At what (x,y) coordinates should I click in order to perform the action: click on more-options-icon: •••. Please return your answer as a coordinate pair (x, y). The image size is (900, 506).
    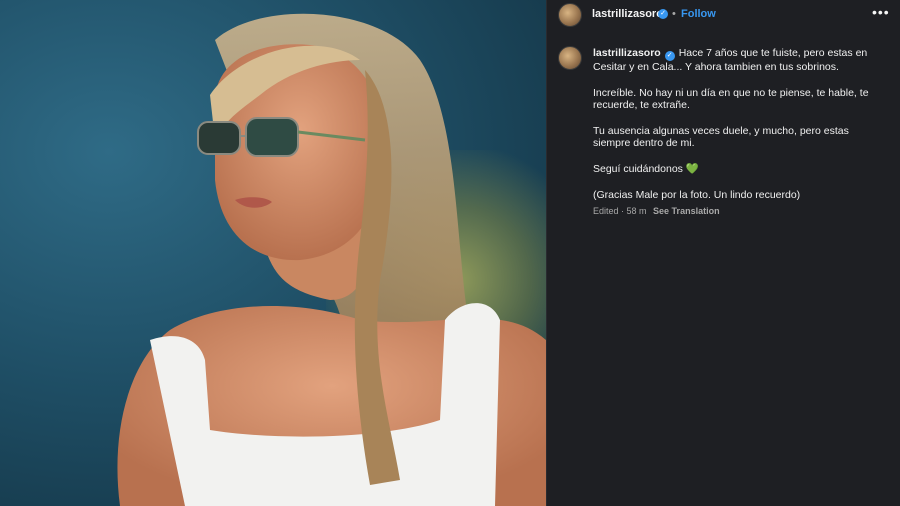
    Looking at the image, I should click on (881, 12).